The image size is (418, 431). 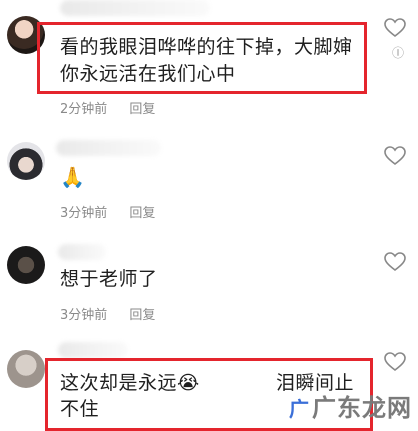 What do you see at coordinates (206, 60) in the screenshot?
I see `comment-text: 看的我眼泪哗哗的往下掉，大脚婶 你永远活在我们心中` at bounding box center [206, 60].